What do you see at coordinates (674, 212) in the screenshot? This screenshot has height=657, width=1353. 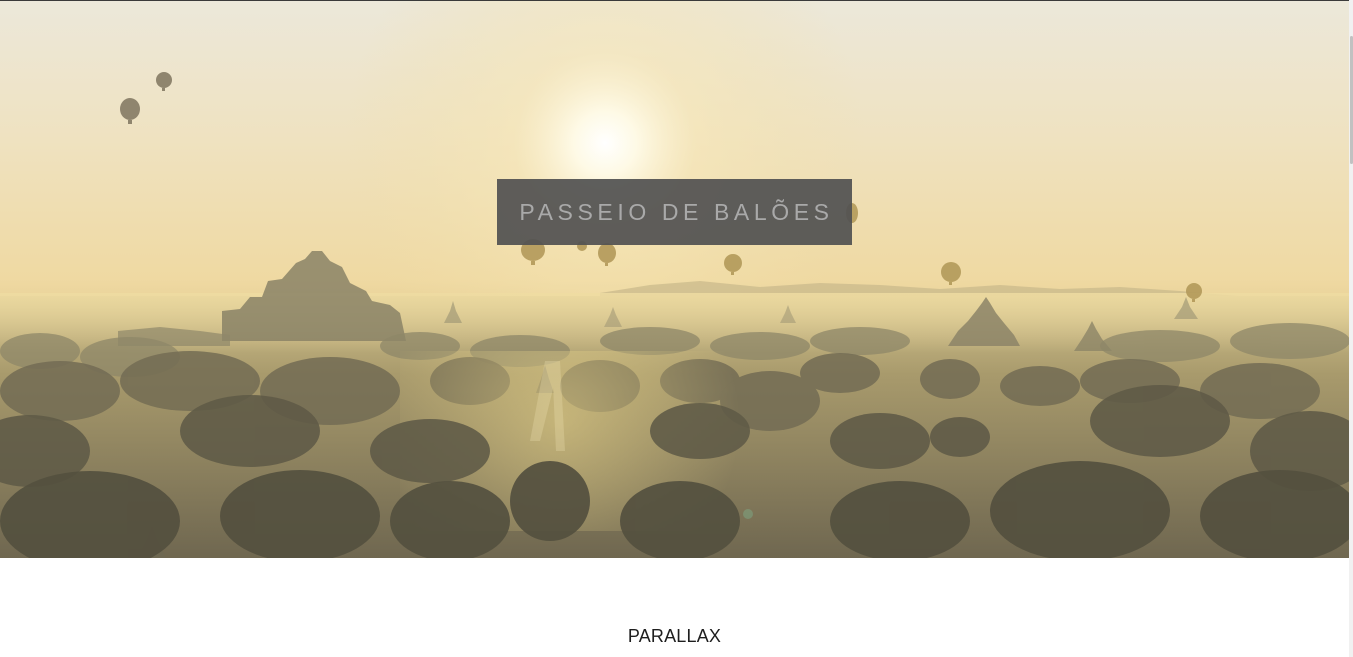 I see `hero-title: PASSEIO DE BALÕES` at bounding box center [674, 212].